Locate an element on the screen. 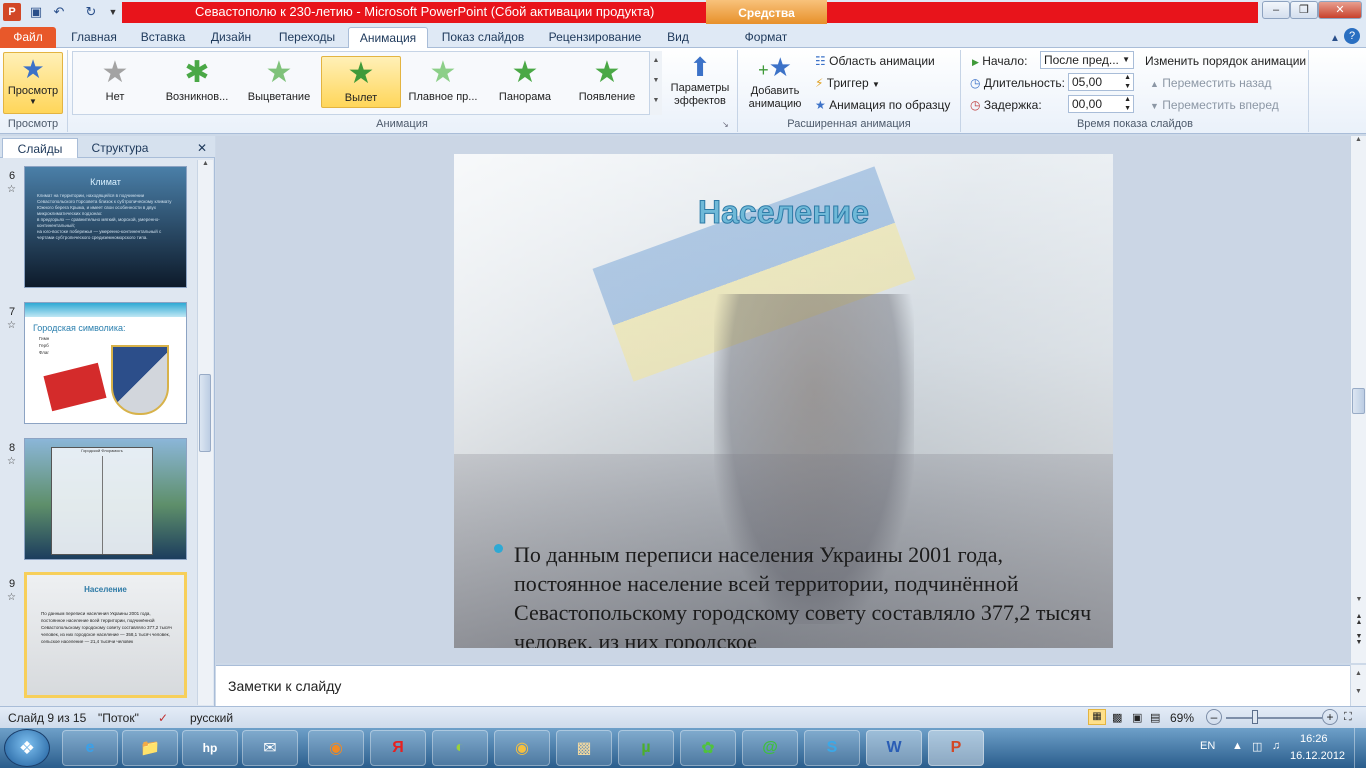 The height and width of the screenshot is (768, 1366). ie-icon: e is located at coordinates (90, 748).